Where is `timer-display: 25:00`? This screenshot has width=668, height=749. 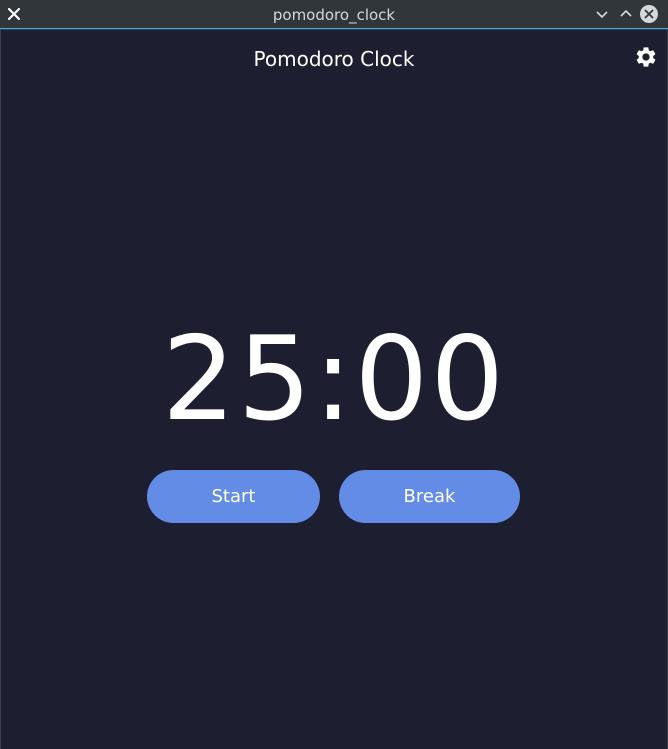
timer-display: 25:00 is located at coordinates (334, 379).